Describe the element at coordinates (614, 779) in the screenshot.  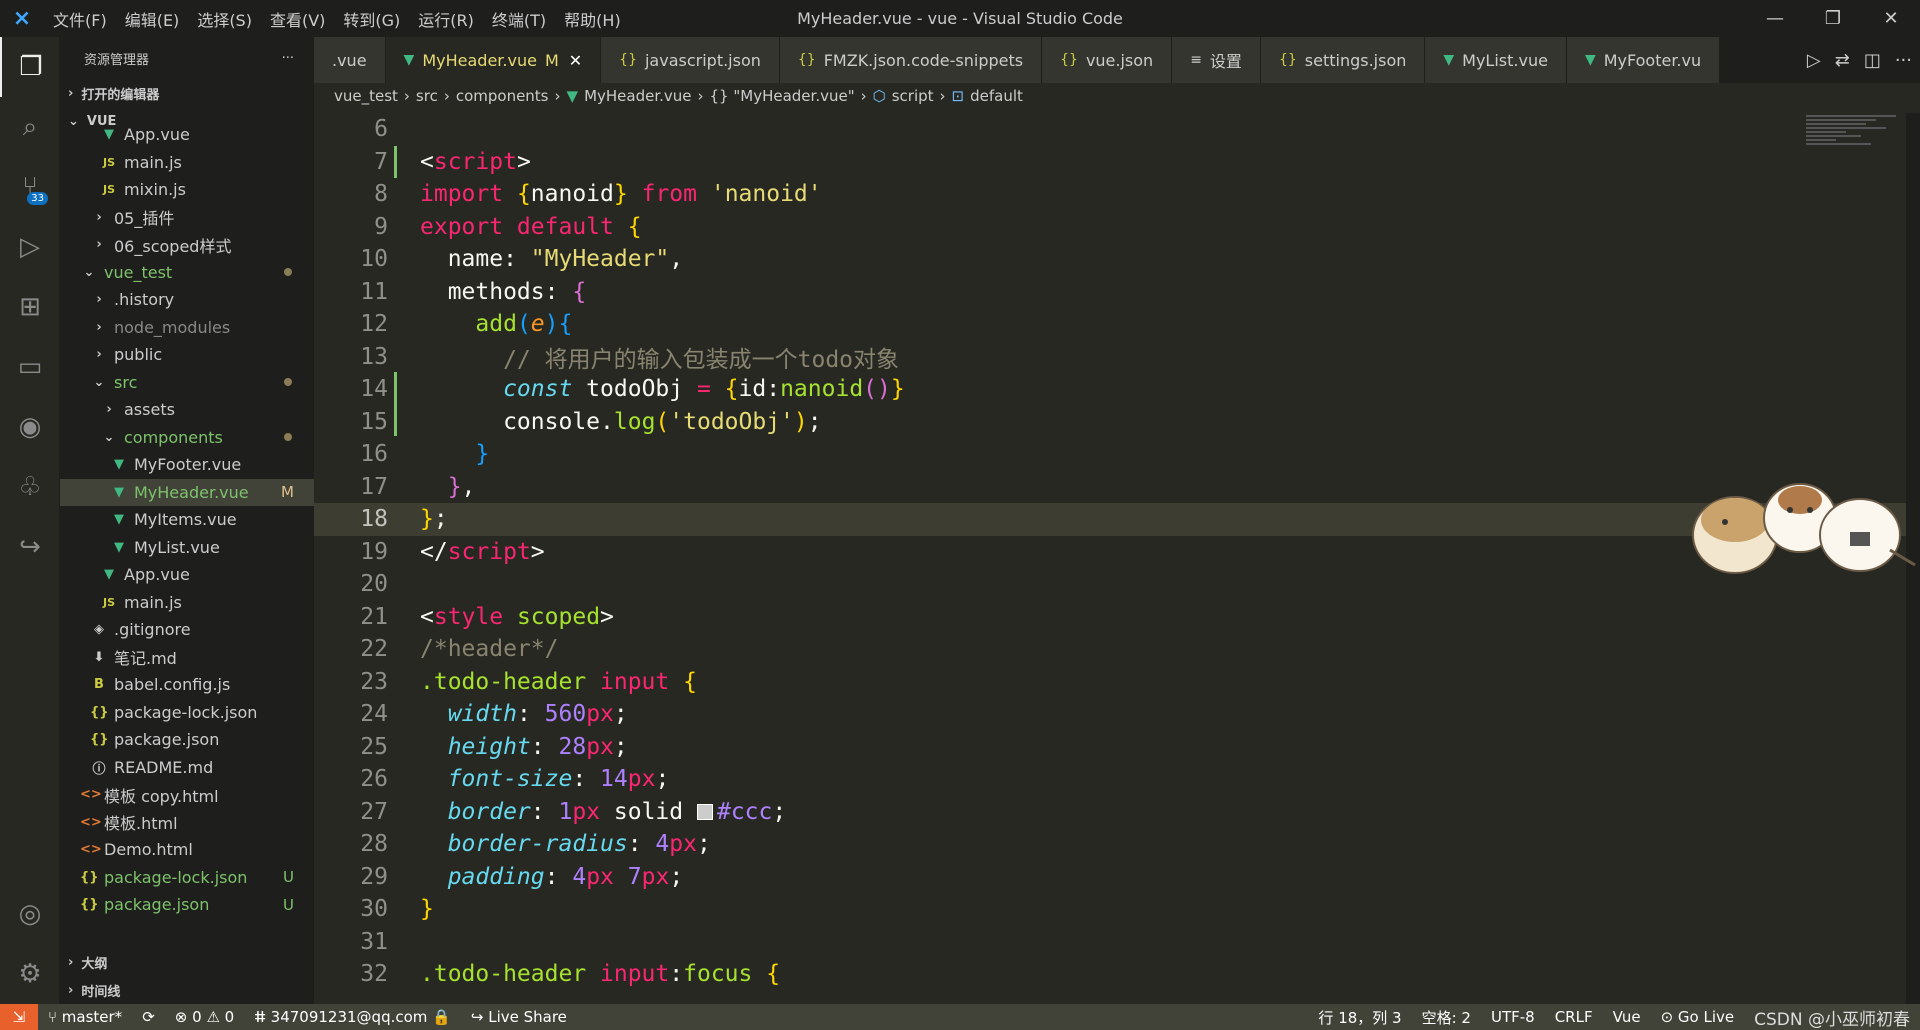
I see `code-token: 14` at that location.